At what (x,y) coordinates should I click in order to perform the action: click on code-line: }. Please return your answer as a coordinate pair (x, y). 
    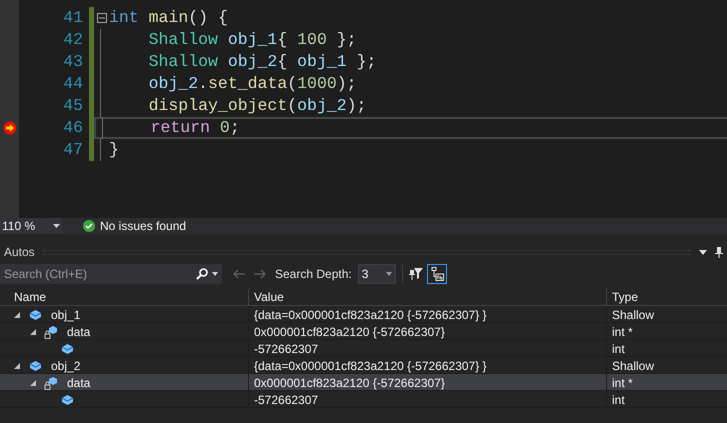
    Looking at the image, I should click on (114, 149).